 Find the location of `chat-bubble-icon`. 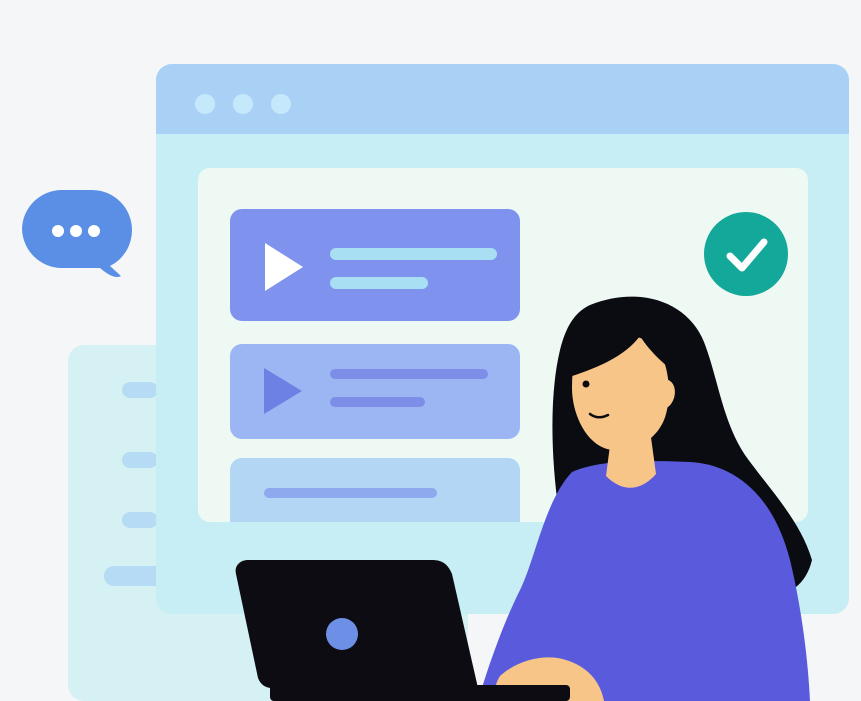

chat-bubble-icon is located at coordinates (77, 233).